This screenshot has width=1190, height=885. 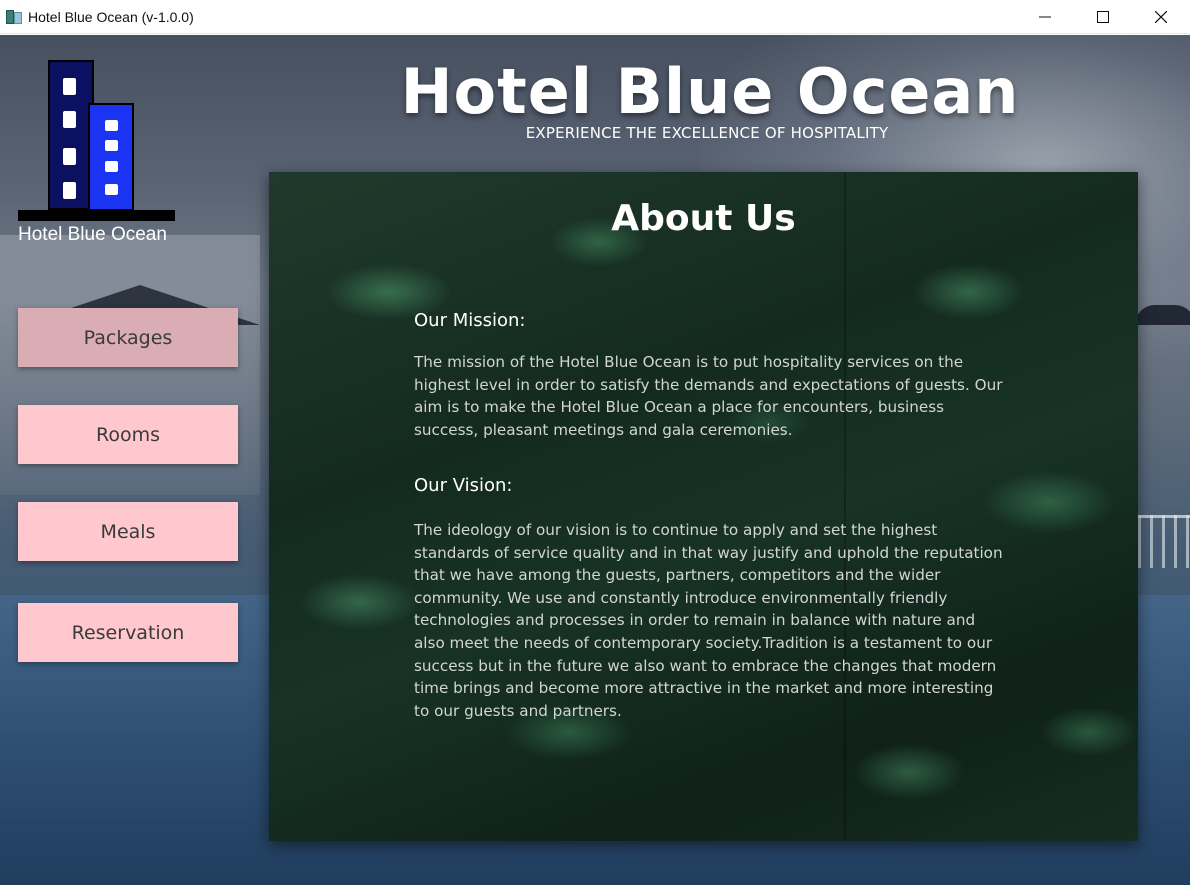 I want to click on close-icon, so click(x=1161, y=17).